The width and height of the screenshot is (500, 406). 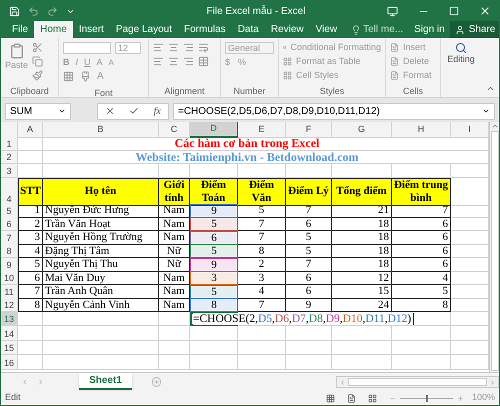 What do you see at coordinates (68, 76) in the screenshot?
I see `border-icon` at bounding box center [68, 76].